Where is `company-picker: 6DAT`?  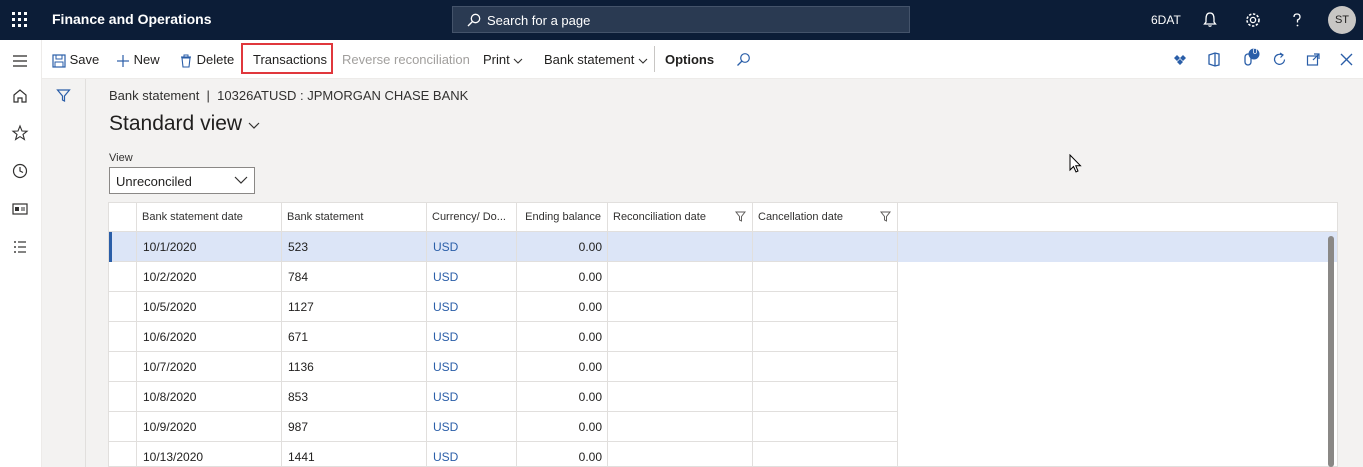 company-picker: 6DAT is located at coordinates (1166, 20).